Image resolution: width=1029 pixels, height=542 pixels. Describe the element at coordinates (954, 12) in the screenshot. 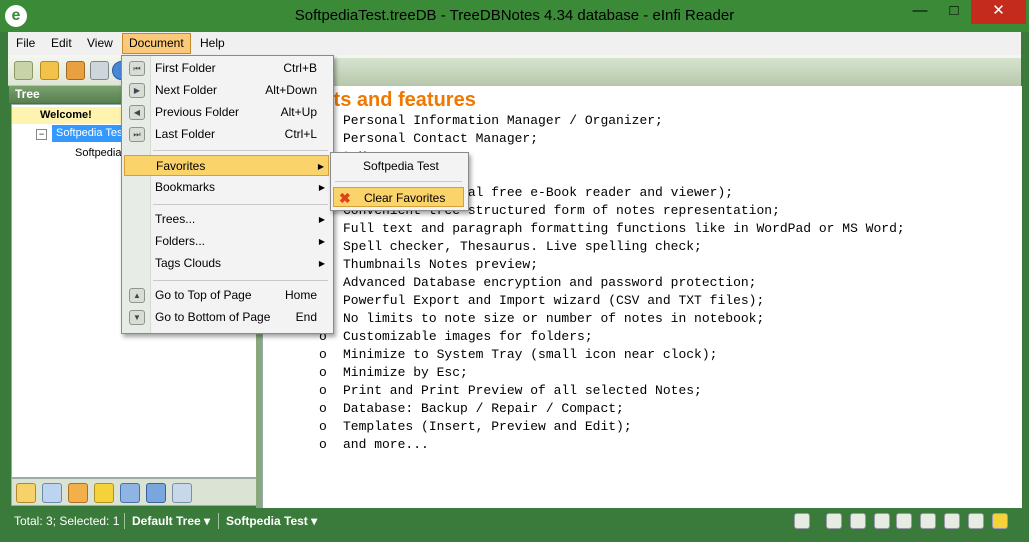

I see `maximize-button: □` at that location.